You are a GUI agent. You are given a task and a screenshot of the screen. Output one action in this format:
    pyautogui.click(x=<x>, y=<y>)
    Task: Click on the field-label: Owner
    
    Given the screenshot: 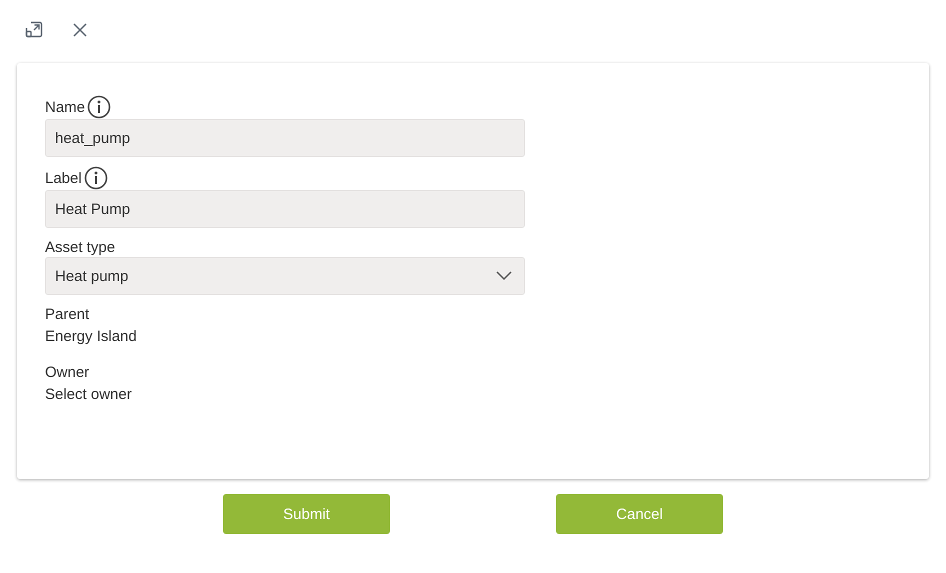 What is the action you would take?
    pyautogui.click(x=67, y=373)
    